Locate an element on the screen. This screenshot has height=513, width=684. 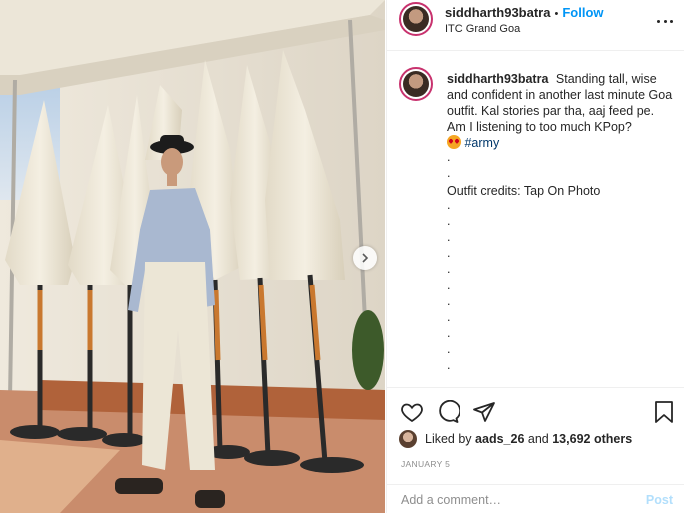
comment-input is located at coordinates (511, 500).